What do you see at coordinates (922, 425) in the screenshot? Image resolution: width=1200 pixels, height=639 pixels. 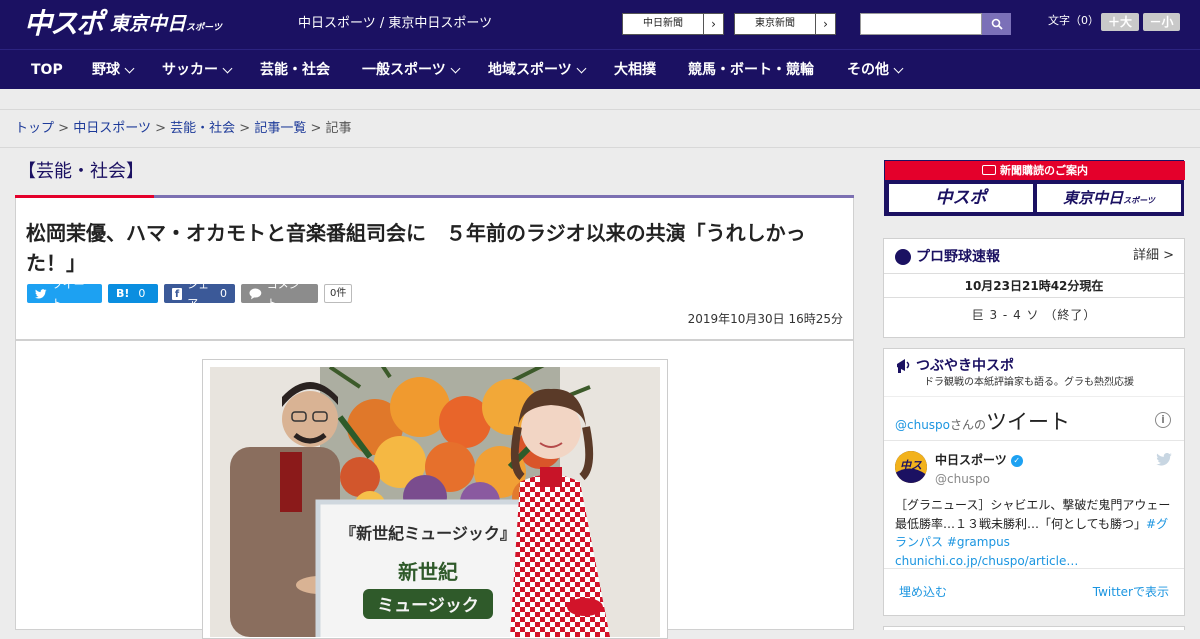 I see `twitter-user-link: @chuspo` at bounding box center [922, 425].